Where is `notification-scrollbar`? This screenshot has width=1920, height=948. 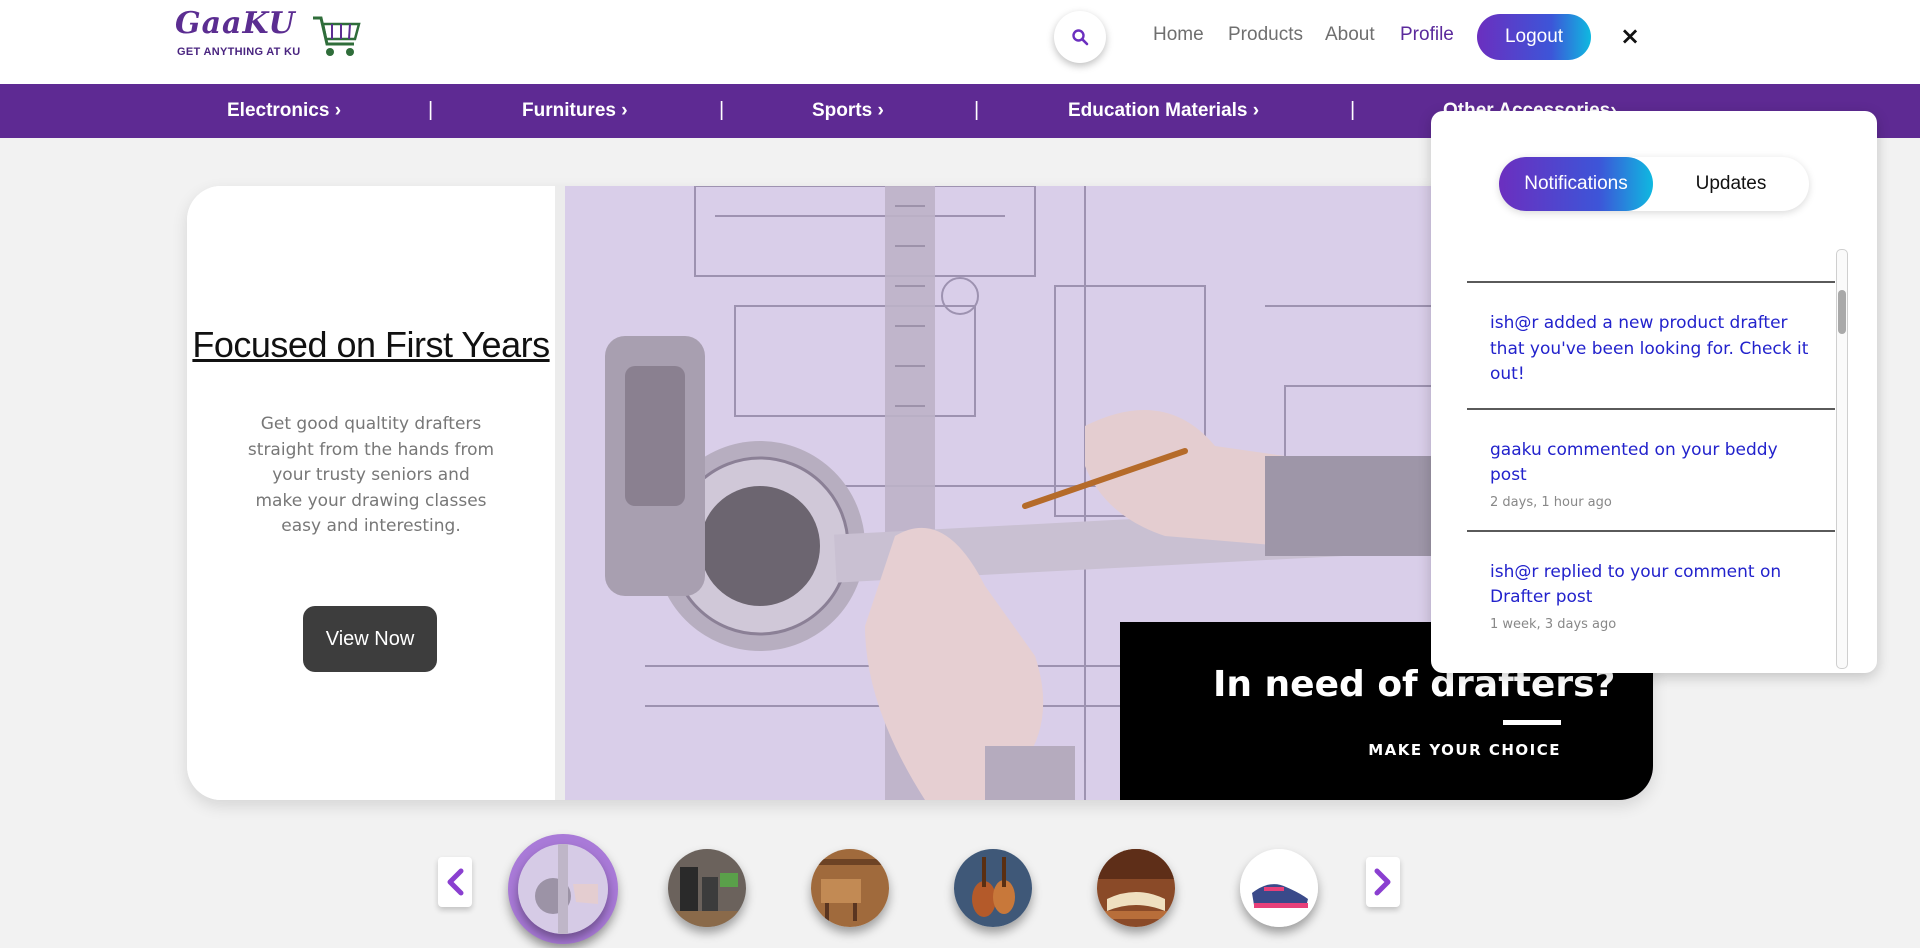
notification-scrollbar is located at coordinates (1842, 459).